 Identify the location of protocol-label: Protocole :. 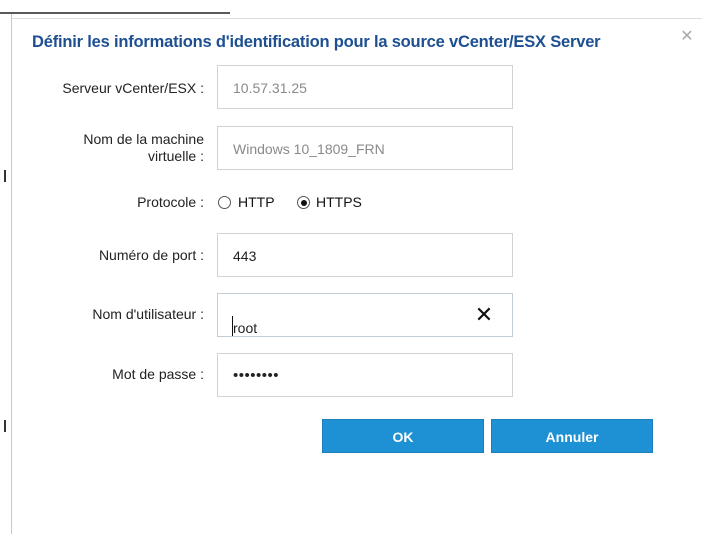
(170, 202).